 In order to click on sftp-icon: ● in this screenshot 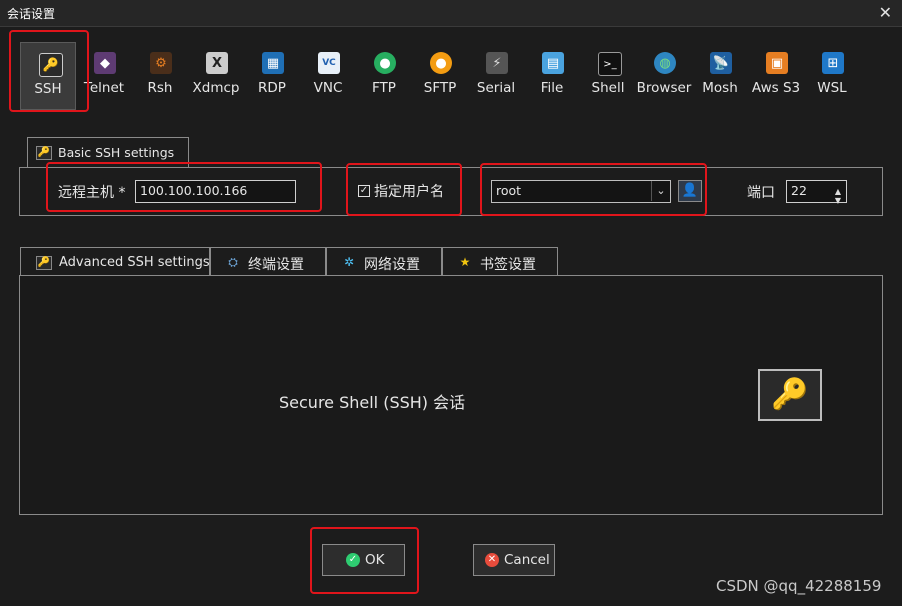, I will do `click(441, 63)`.